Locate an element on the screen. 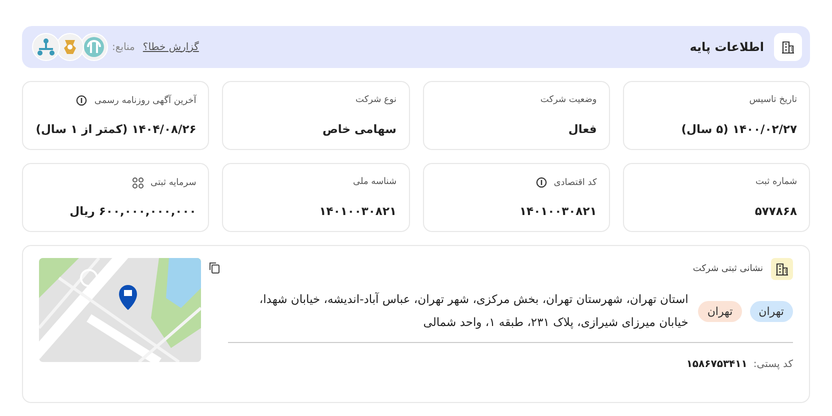 The height and width of the screenshot is (416, 832). source-logo is located at coordinates (46, 47).